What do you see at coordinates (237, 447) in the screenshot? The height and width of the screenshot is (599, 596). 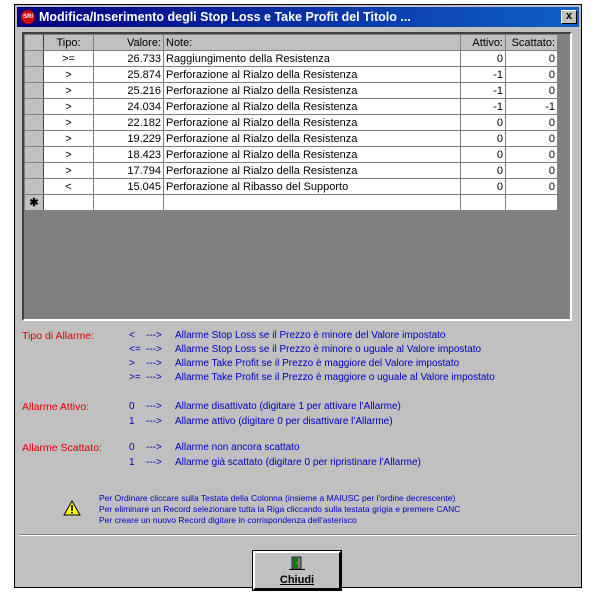 I see `legend-text: Allarme non ancora scattato` at bounding box center [237, 447].